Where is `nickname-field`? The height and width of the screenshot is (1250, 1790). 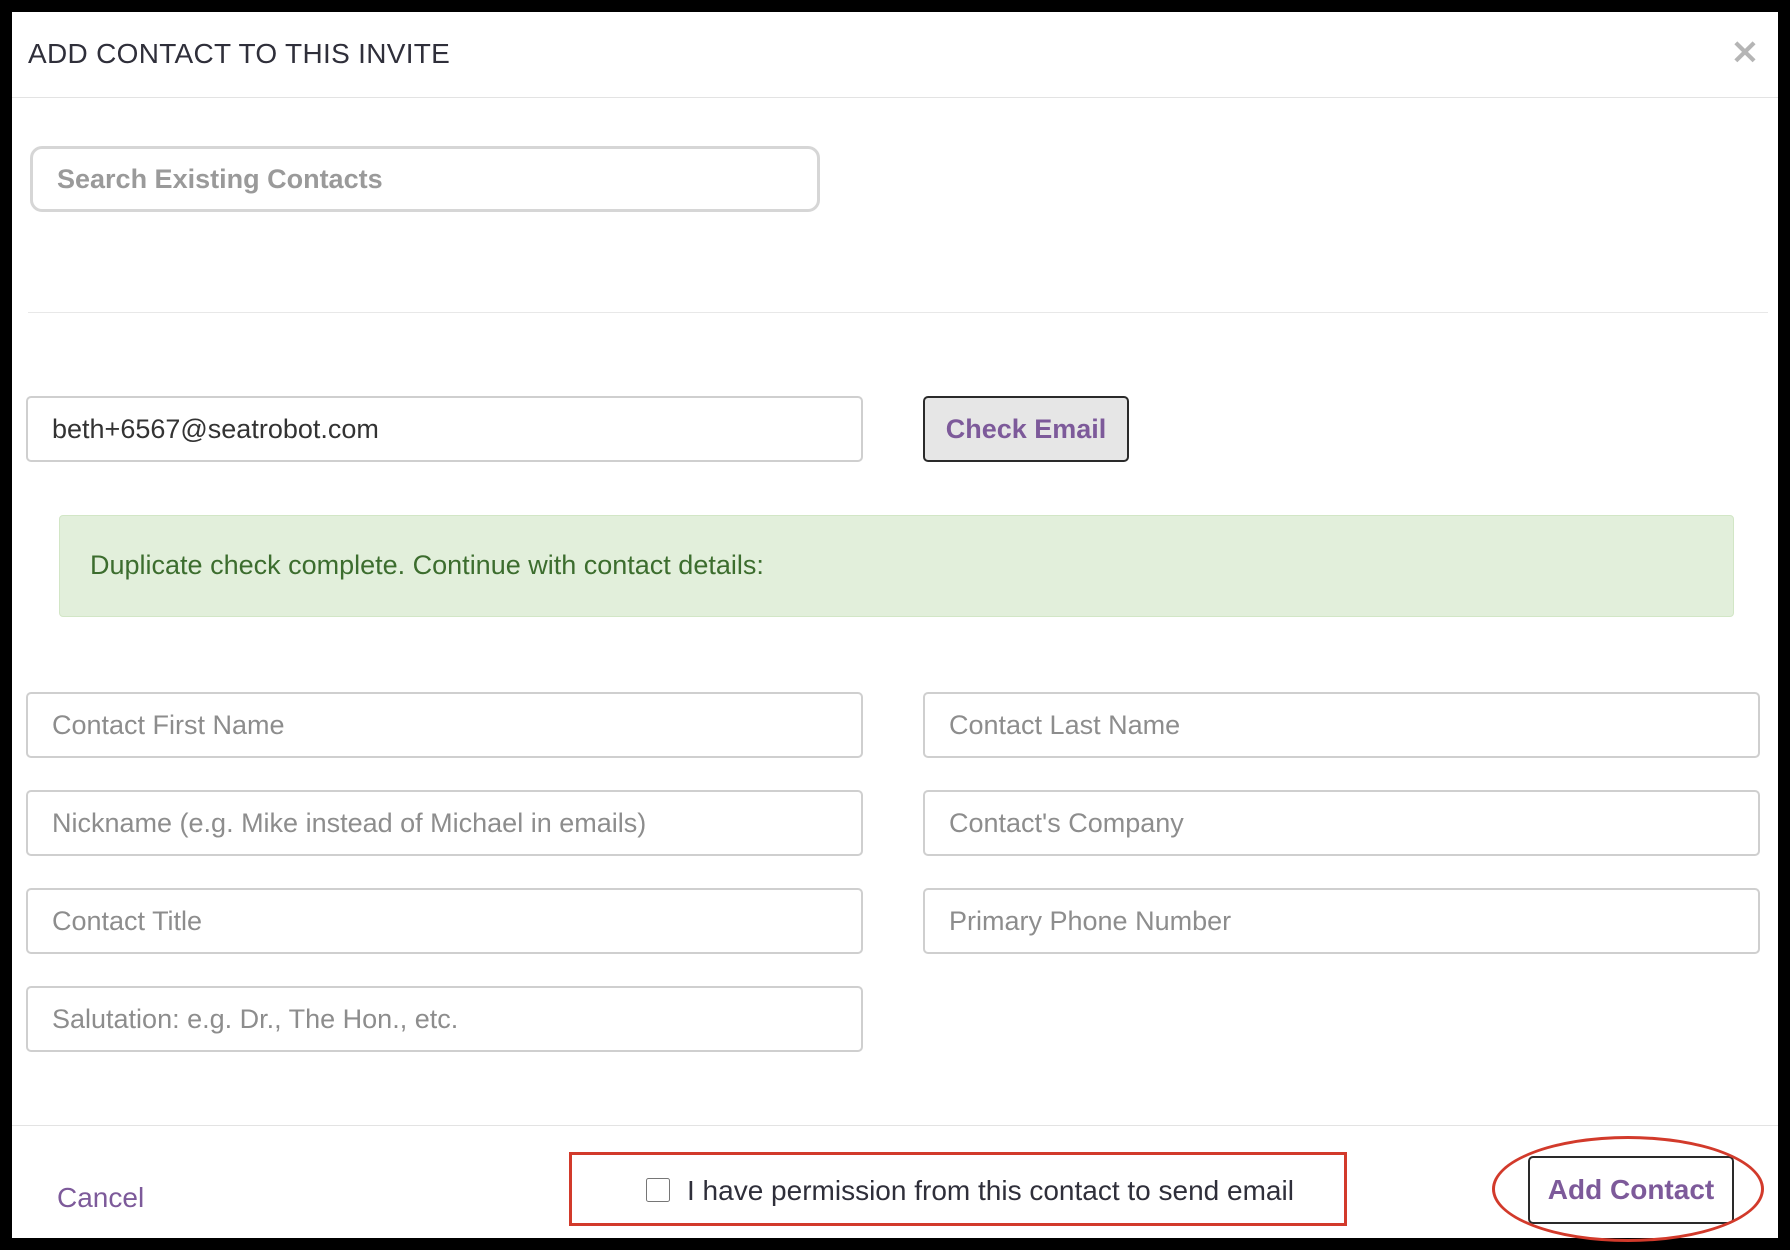
nickname-field is located at coordinates (444, 823).